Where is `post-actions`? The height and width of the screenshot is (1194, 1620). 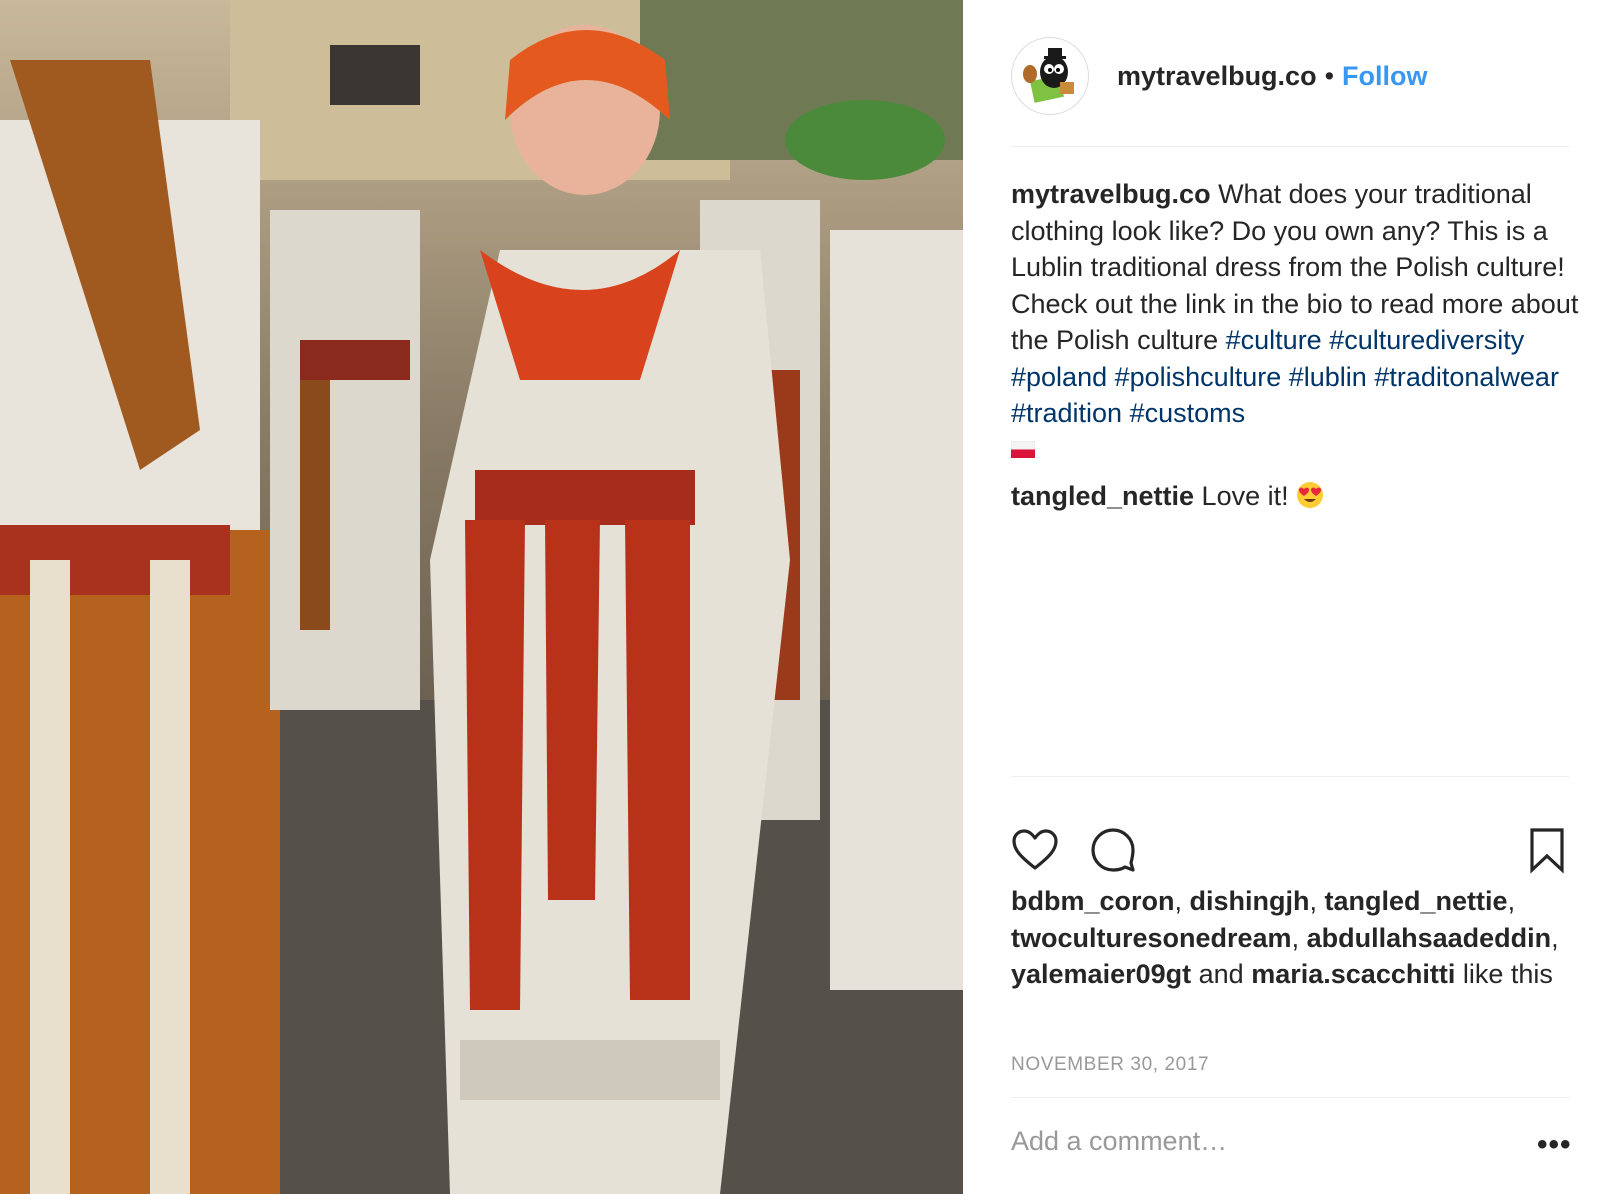
post-actions is located at coordinates (1291, 854).